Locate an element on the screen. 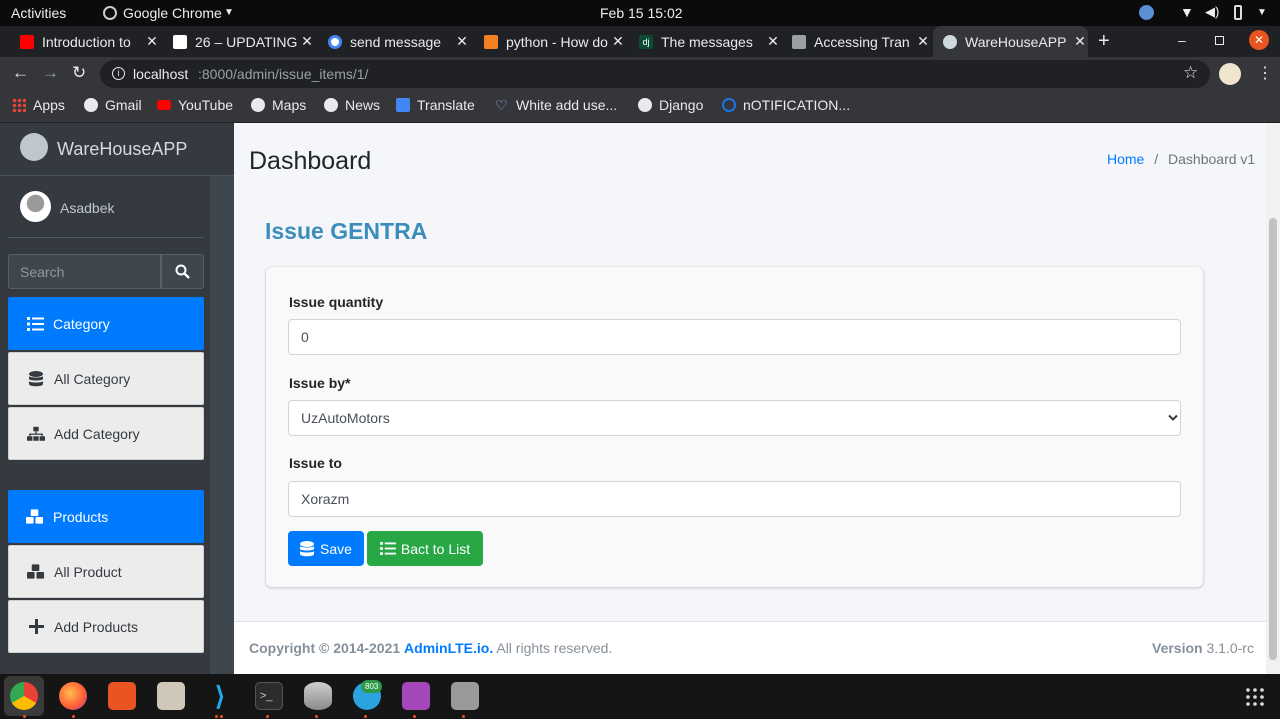 The height and width of the screenshot is (719, 1280). tab: dj The messages ✕ is located at coordinates (706, 41).